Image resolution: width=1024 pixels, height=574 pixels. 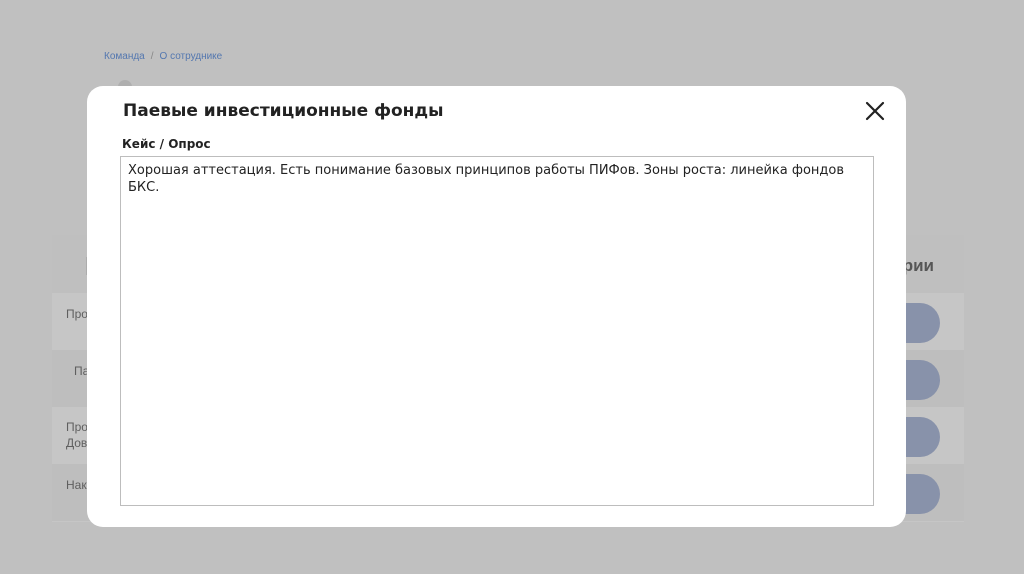 I want to click on dialog-title: Паевые инвестиционные фонды, so click(x=283, y=111).